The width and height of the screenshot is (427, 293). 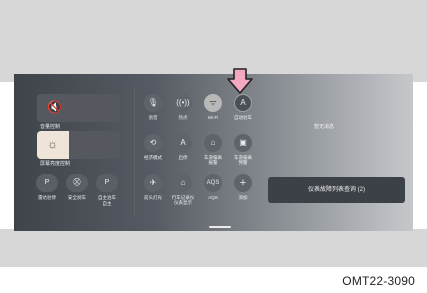 What do you see at coordinates (213, 103) in the screenshot?
I see `wifi-toggle: ᯤ` at bounding box center [213, 103].